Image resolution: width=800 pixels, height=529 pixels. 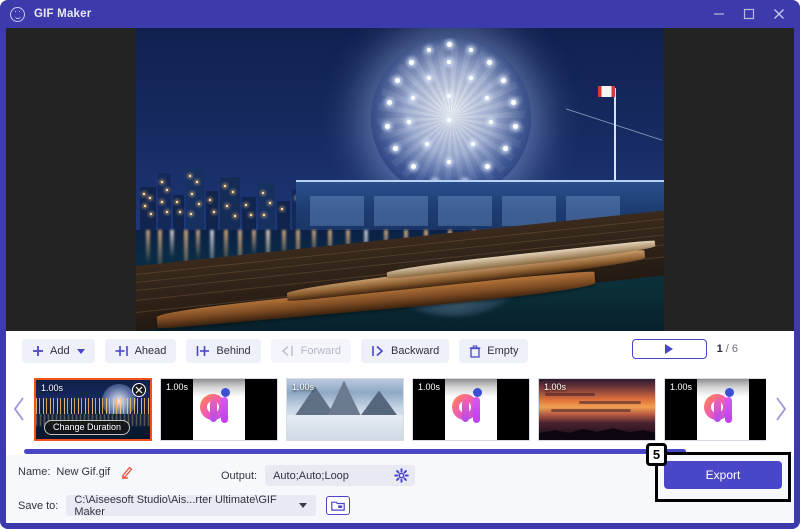 I want to click on behind-button: Behind, so click(x=223, y=351).